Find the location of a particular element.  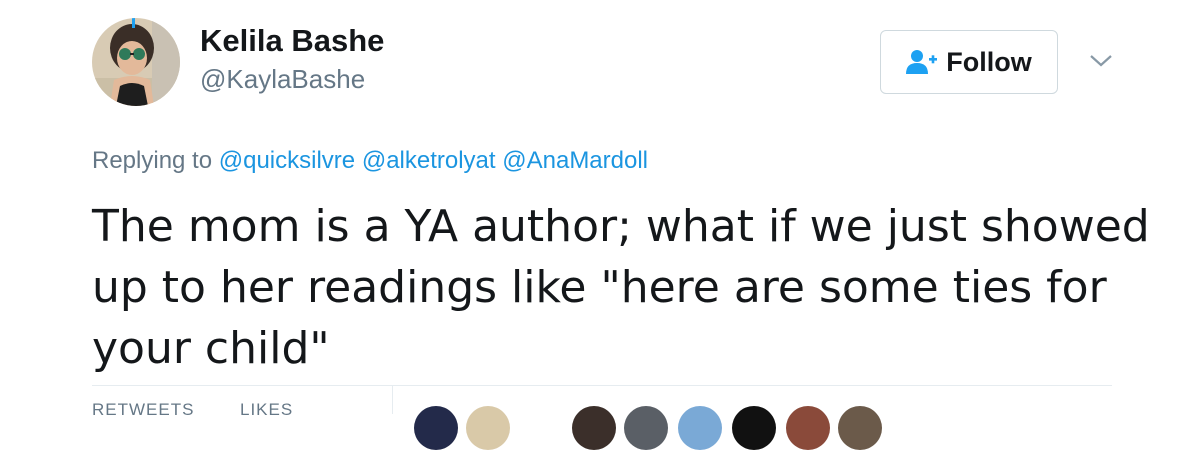

mention-link: @alketrolyat is located at coordinates (429, 160).